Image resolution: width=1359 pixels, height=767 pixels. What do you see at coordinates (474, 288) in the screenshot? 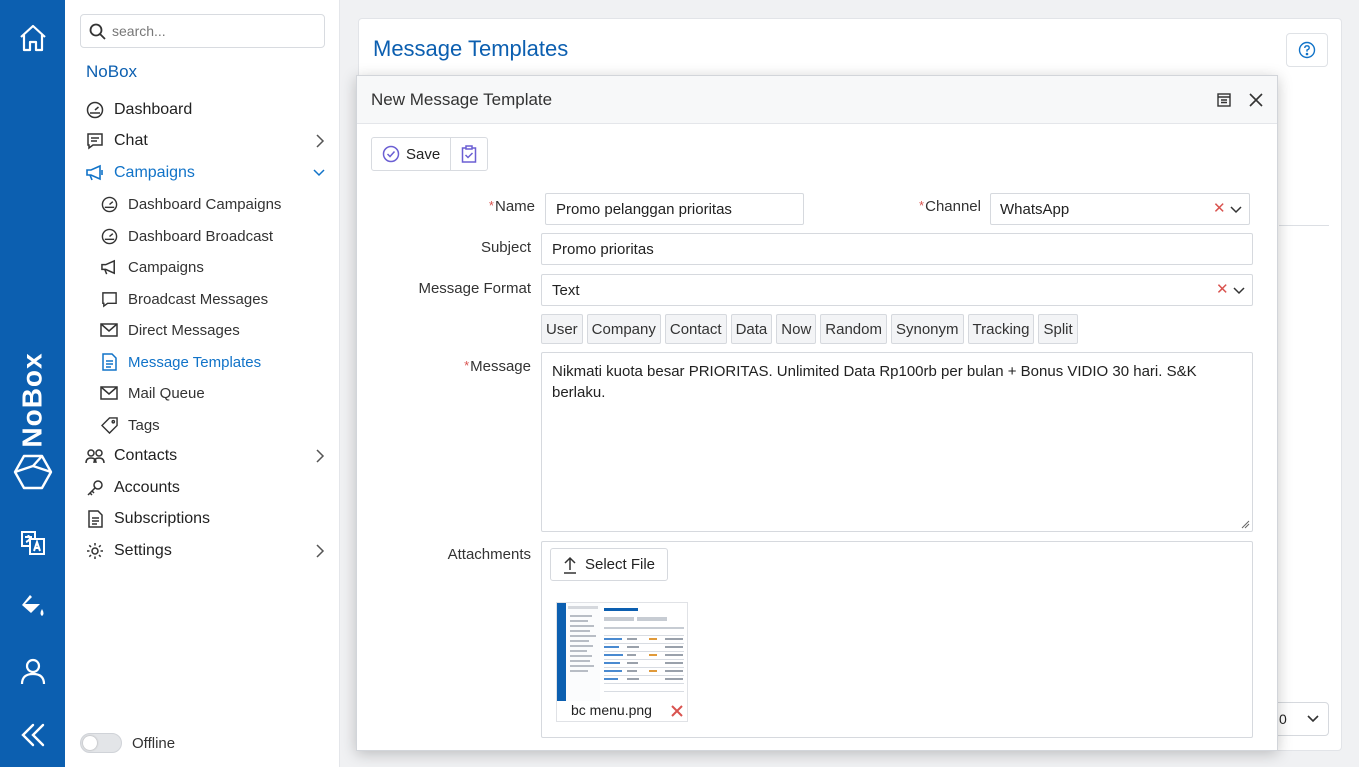
I see `format-label: Message Format` at bounding box center [474, 288].